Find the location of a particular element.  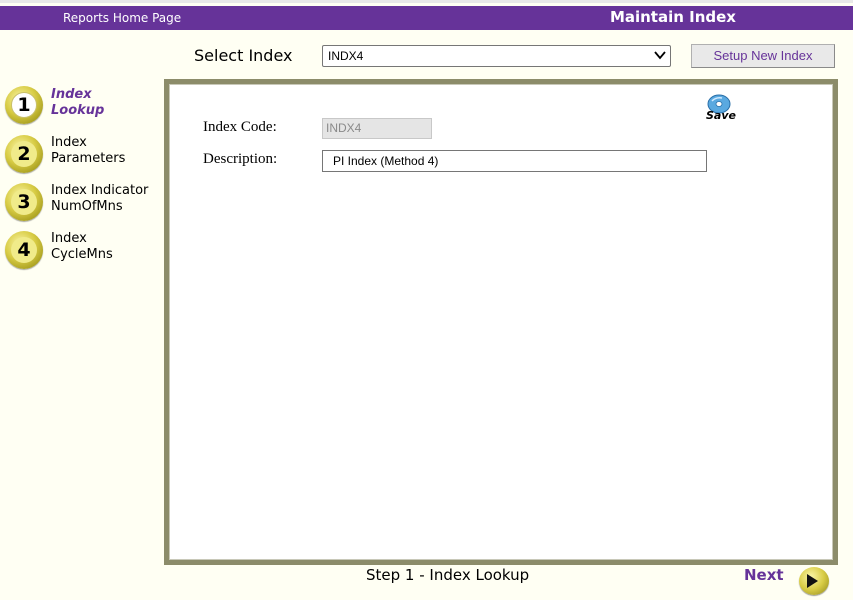

step-1-label: Index Lookup is located at coordinates (78, 102).